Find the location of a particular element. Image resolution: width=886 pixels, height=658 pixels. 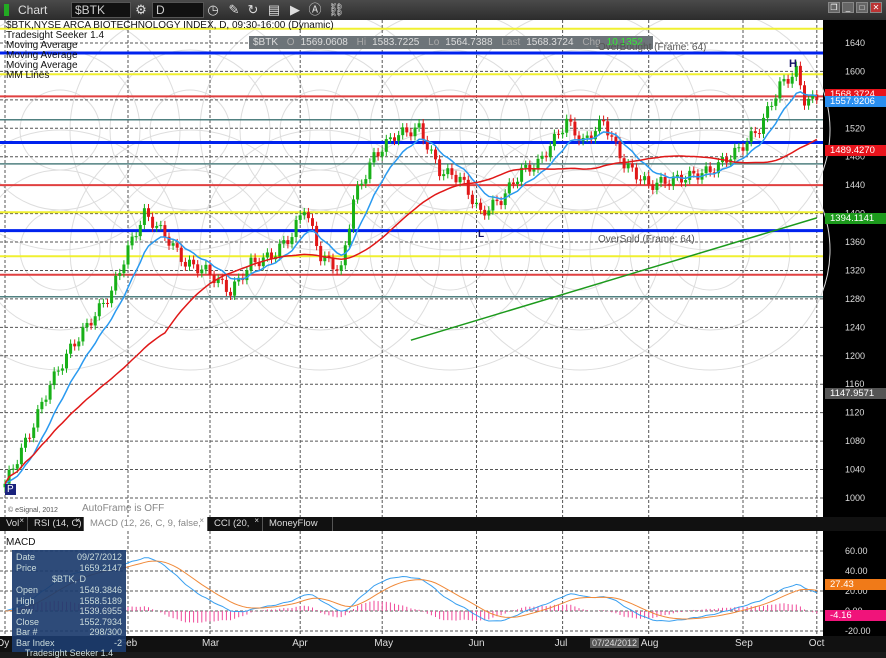

link-icon: ⛓ is located at coordinates (336, 10).